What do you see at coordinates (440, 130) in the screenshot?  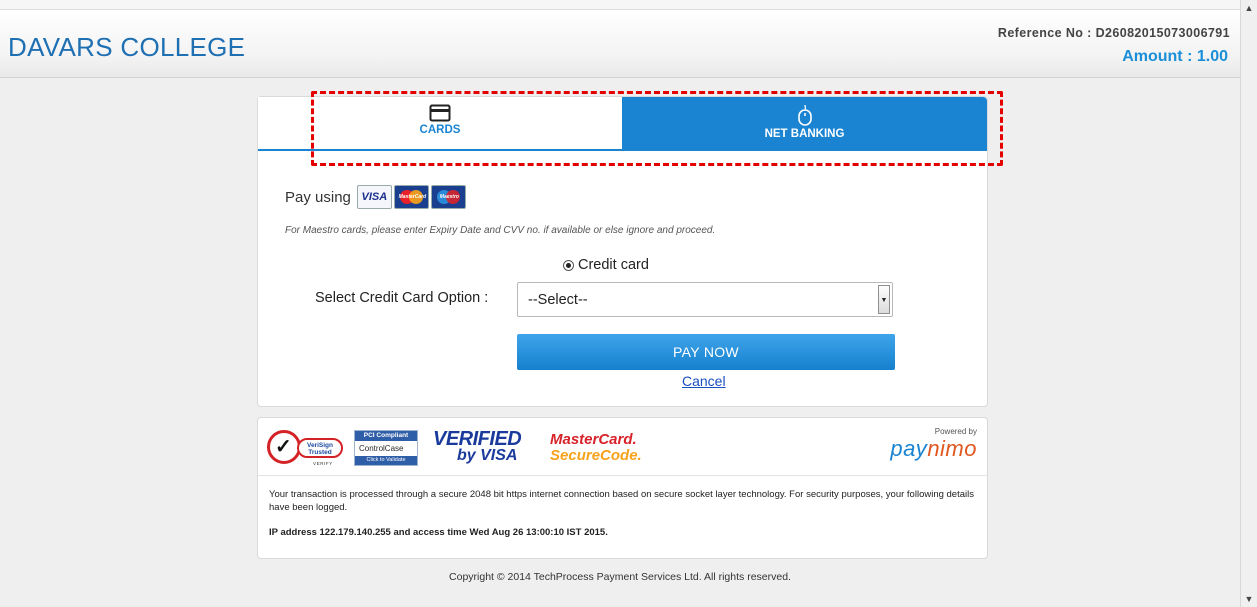 I see `tab-cards-label: CARDS` at bounding box center [440, 130].